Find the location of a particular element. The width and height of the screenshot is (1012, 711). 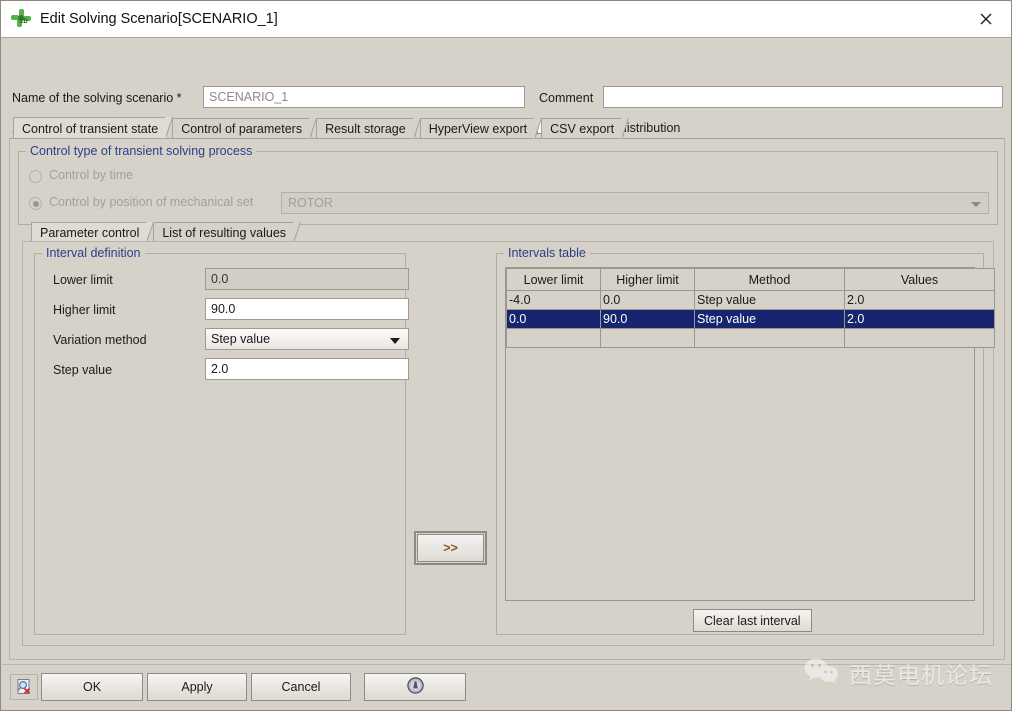

comment-label: Comment is located at coordinates (566, 98).